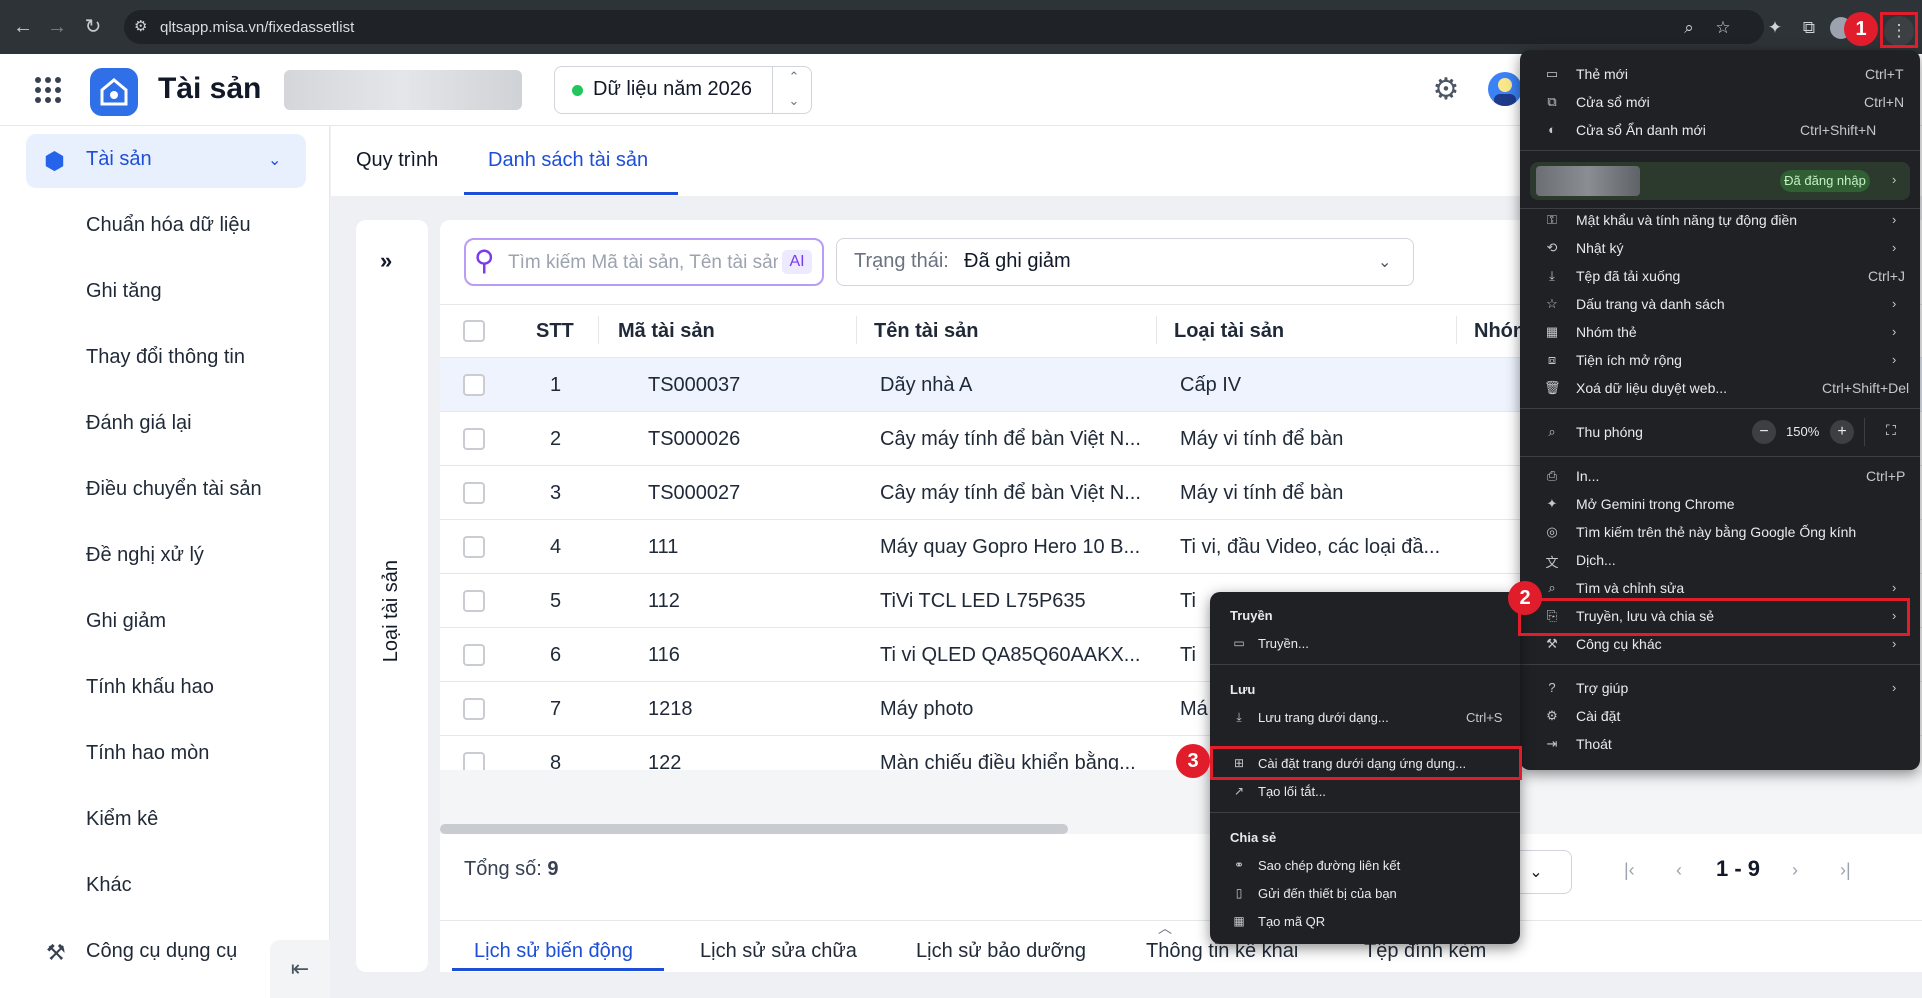  I want to click on cell-name: Máy photo, so click(927, 709).